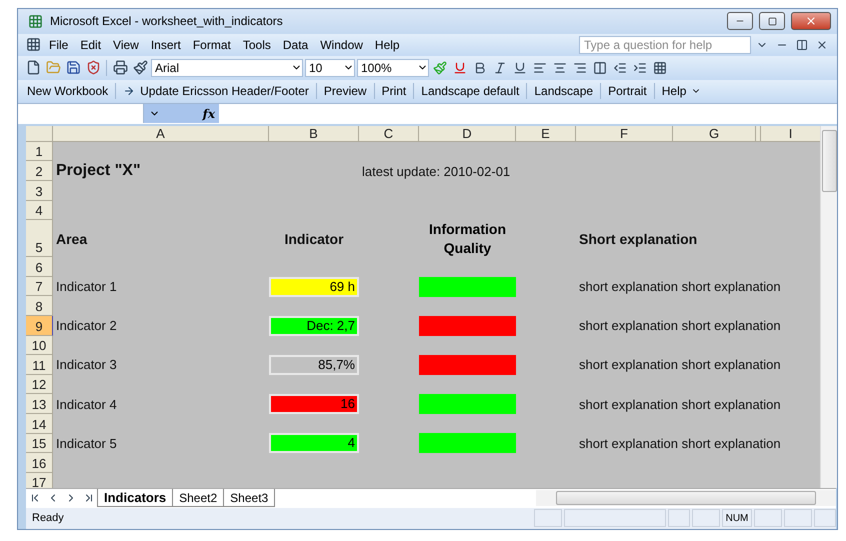  I want to click on help-search-field: Type a question for help, so click(665, 45).